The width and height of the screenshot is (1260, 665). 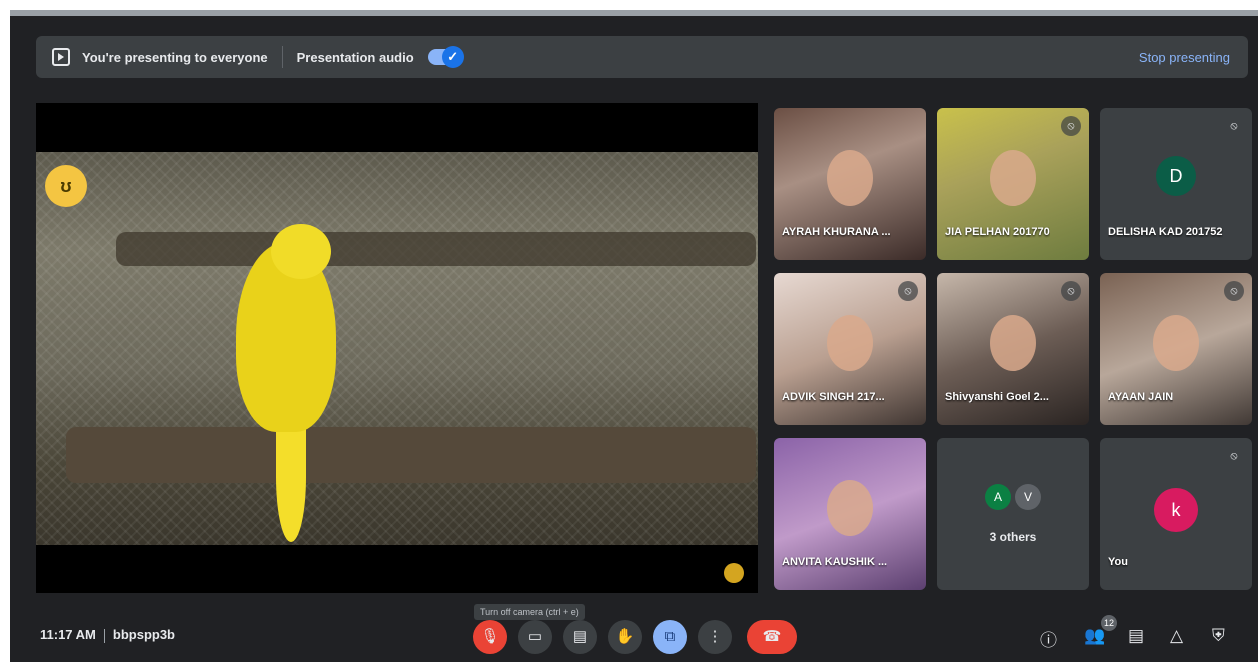 What do you see at coordinates (1118, 562) in the screenshot?
I see `participant-name: You` at bounding box center [1118, 562].